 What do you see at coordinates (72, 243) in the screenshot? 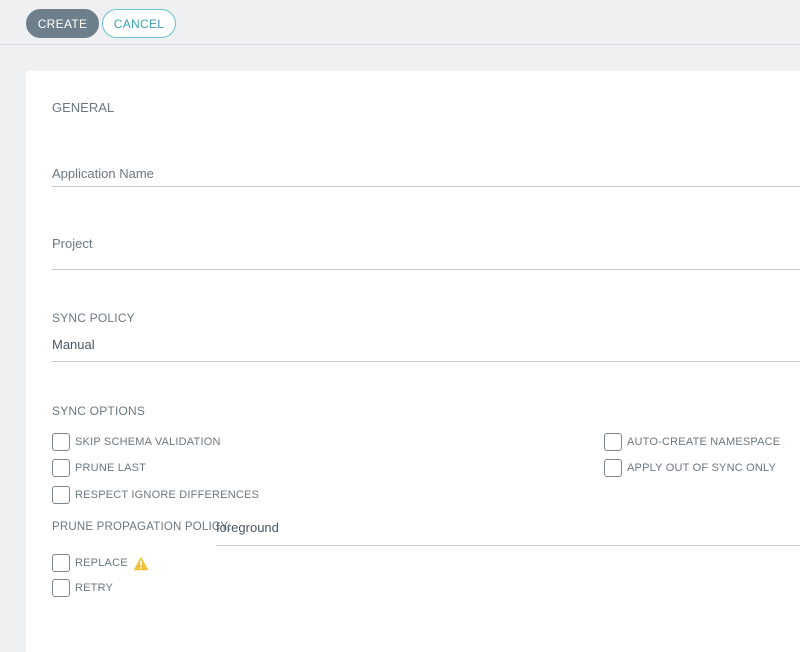
I see `project-label: Project` at bounding box center [72, 243].